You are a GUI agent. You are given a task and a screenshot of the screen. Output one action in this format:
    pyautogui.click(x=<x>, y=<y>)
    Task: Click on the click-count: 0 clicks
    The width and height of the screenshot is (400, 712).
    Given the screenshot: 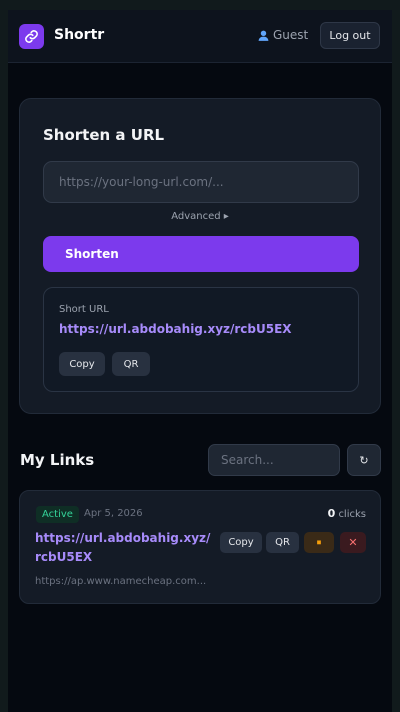 What is the action you would take?
    pyautogui.click(x=347, y=513)
    